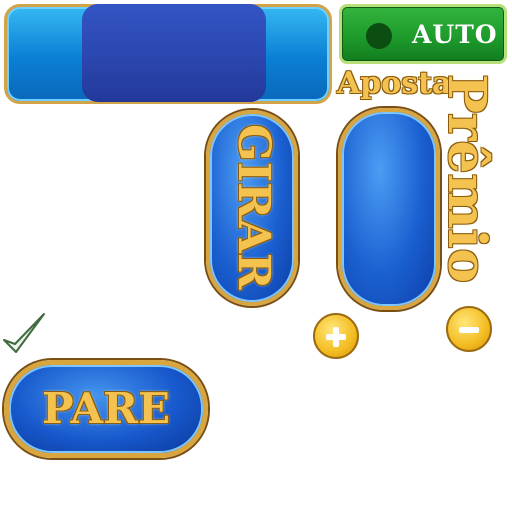 Image resolution: width=512 pixels, height=512 pixels. I want to click on premio-label-container: Prêmio, so click(470, 190).